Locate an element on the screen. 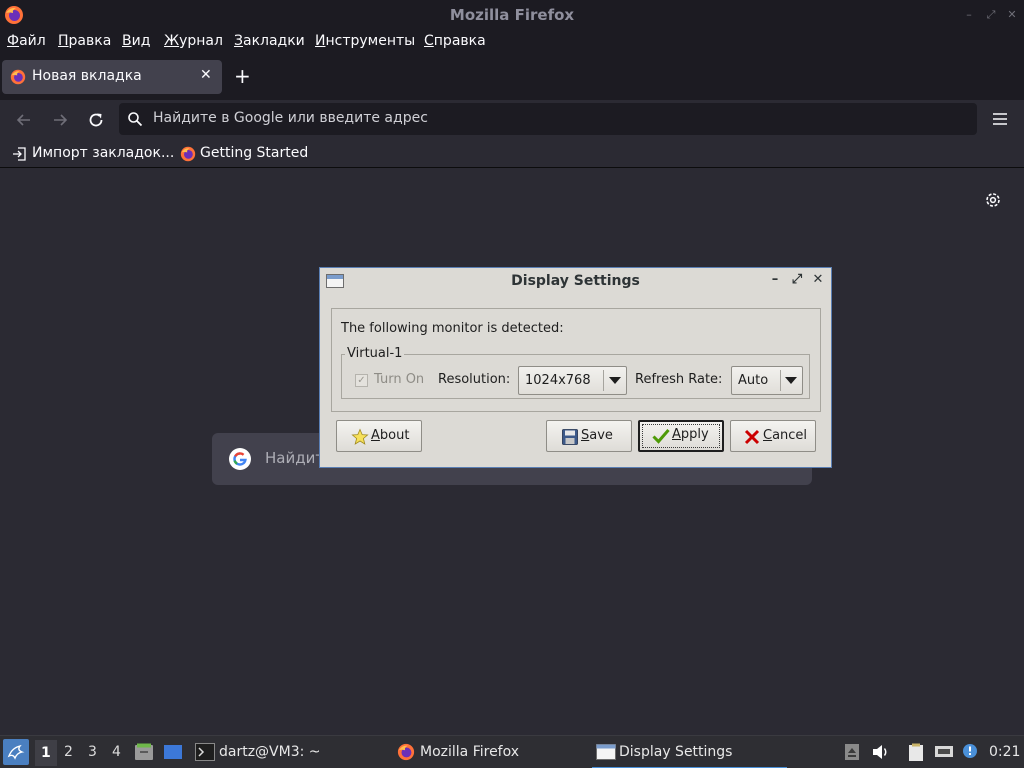  firefox-logo-icon is located at coordinates (406, 752).